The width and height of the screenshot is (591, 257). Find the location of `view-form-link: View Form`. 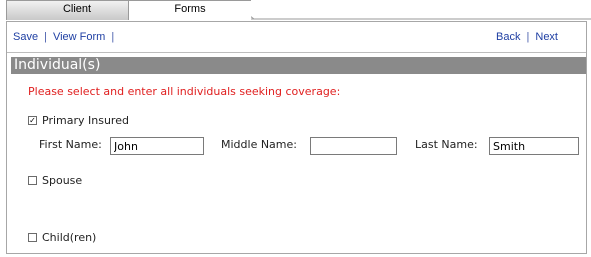

view-form-link: View Form is located at coordinates (79, 37).